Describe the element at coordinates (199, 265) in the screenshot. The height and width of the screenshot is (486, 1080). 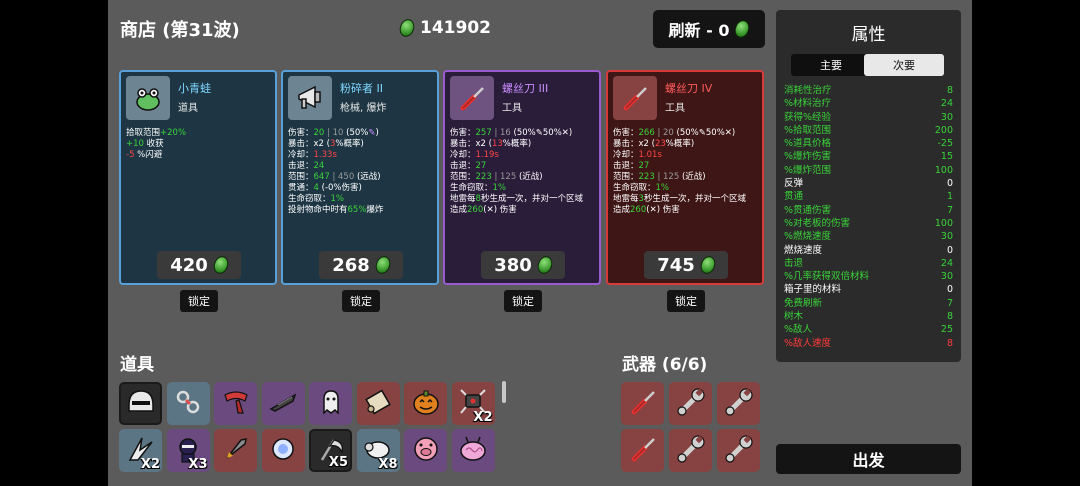
I see `buy-price-button: 420` at that location.